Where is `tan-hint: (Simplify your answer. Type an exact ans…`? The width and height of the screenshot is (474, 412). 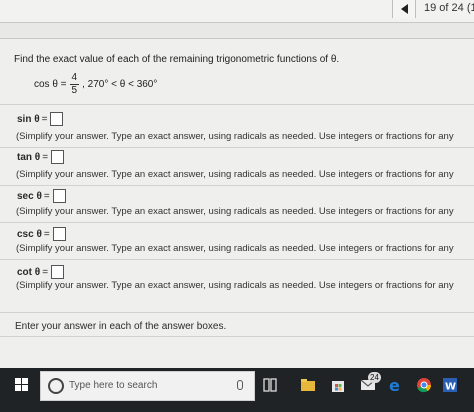
tan-hint: (Simplify your answer. Type an exact ans… is located at coordinates (235, 174).